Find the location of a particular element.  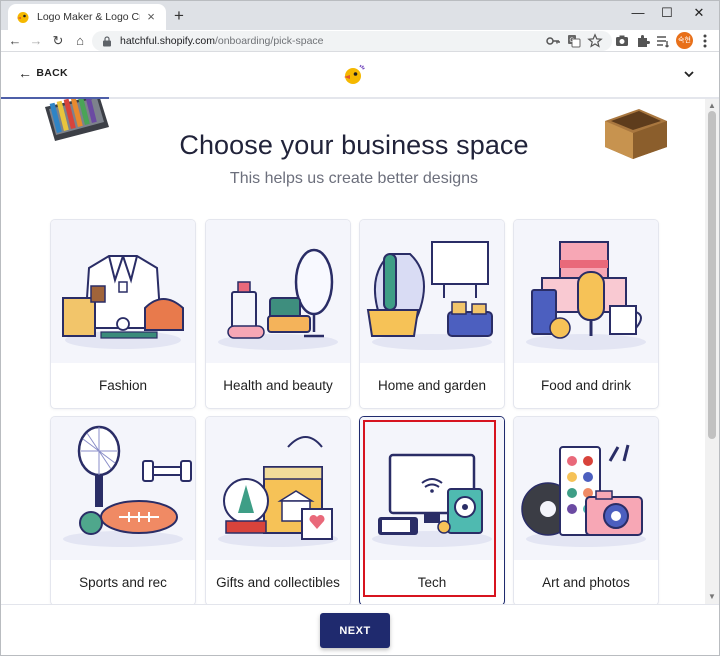

url-path: /onboarding/pick-space is located at coordinates (269, 41).